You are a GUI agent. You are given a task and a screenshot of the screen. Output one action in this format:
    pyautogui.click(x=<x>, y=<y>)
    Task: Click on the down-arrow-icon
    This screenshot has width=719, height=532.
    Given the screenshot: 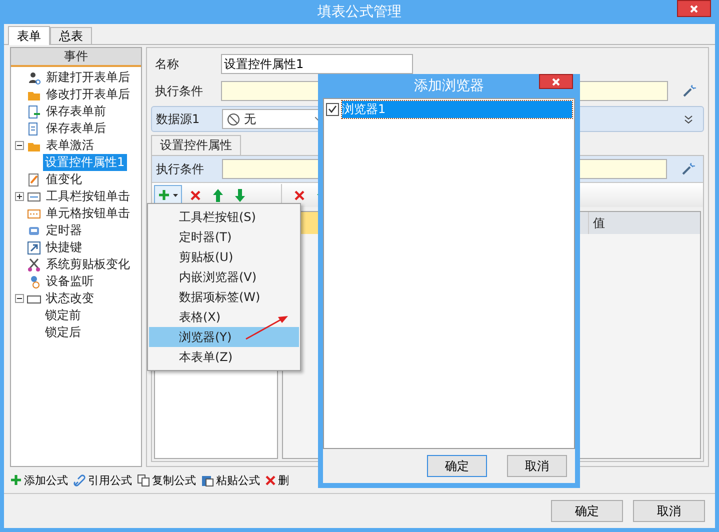 What is the action you would take?
    pyautogui.click(x=240, y=195)
    